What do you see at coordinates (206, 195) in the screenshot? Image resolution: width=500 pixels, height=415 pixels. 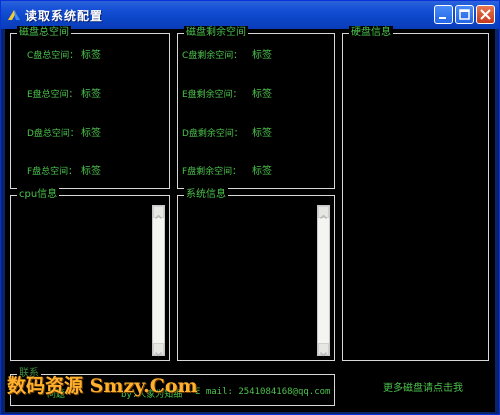 I see `system-info-title: 系统信息` at bounding box center [206, 195].